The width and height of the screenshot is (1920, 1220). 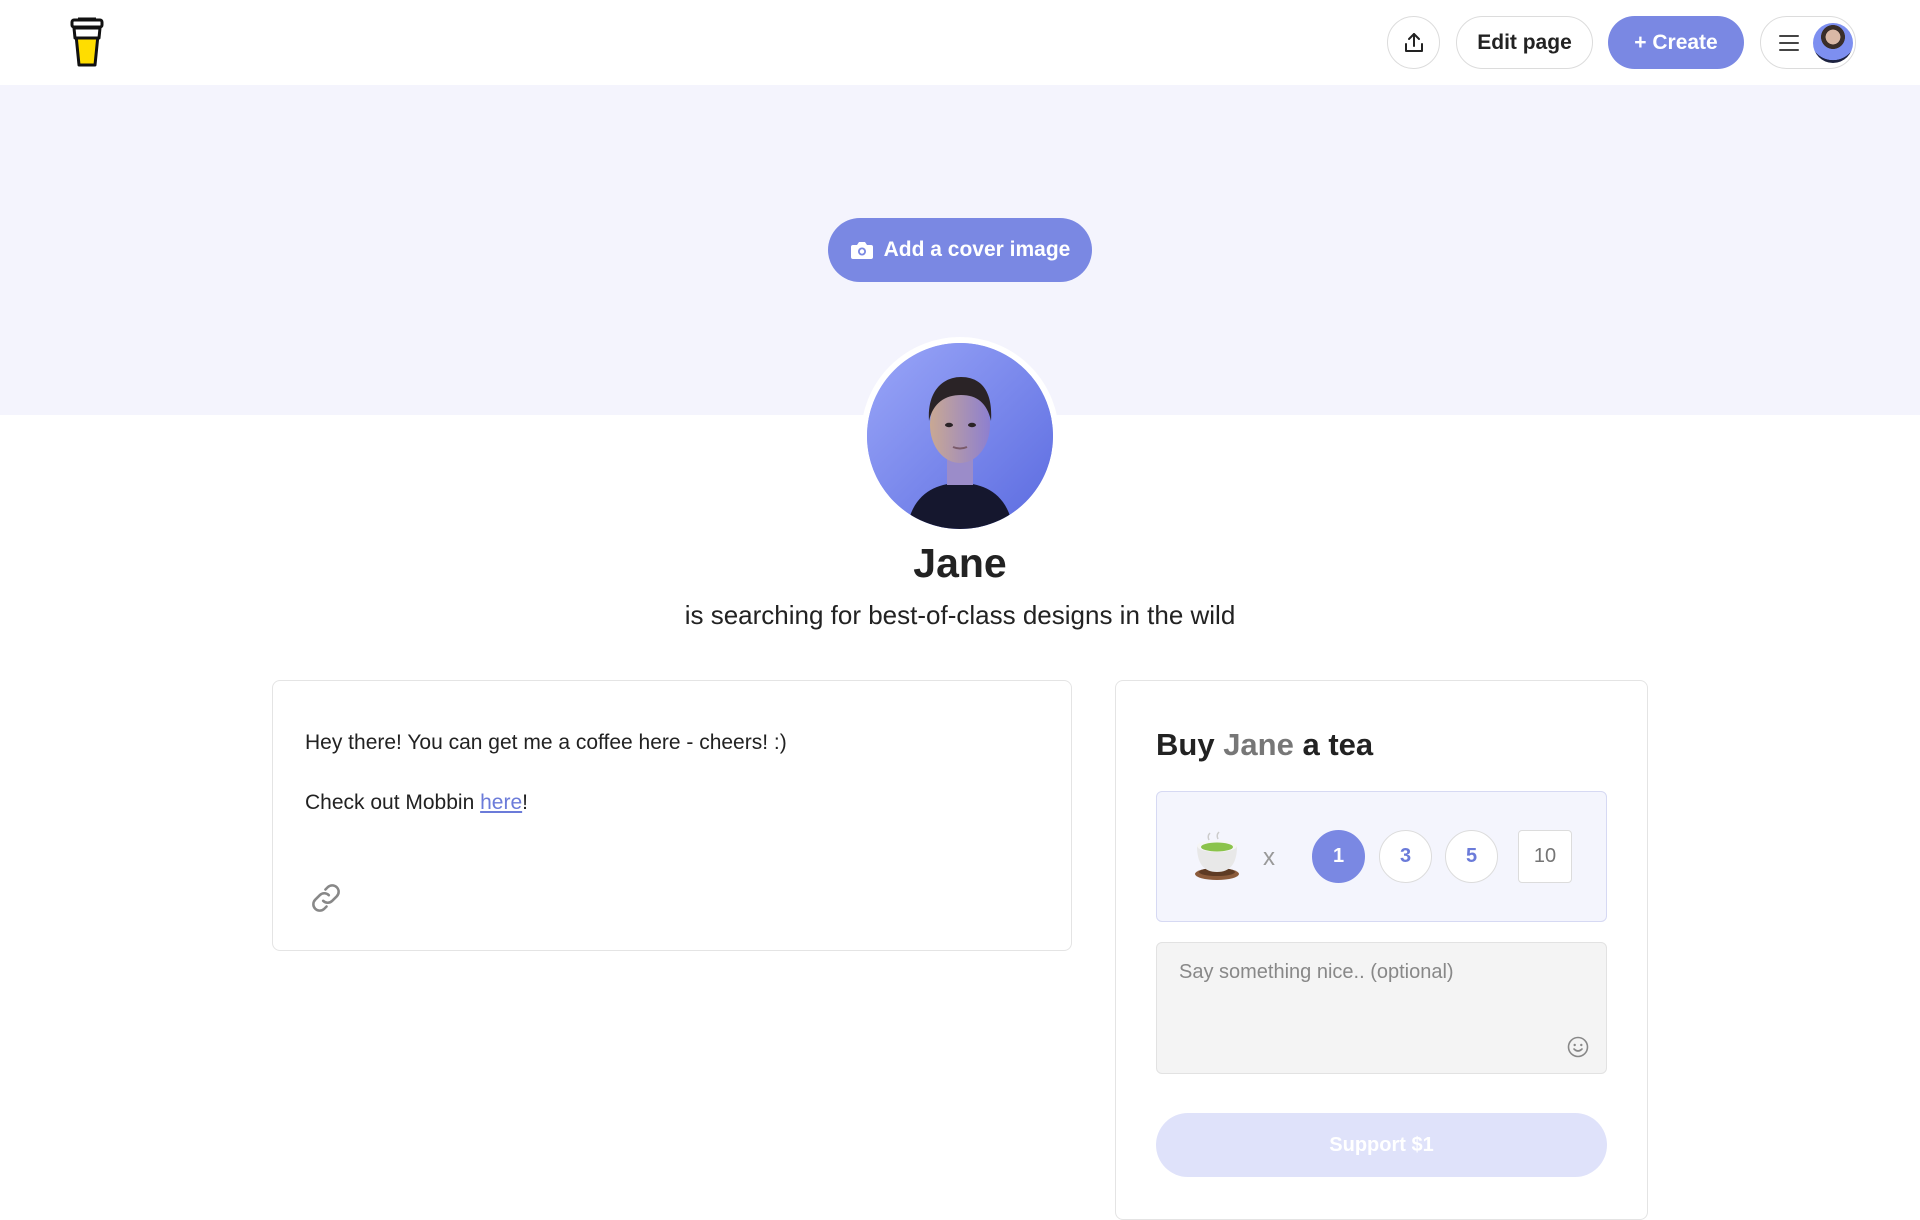 I want to click on mobbin-link: here, so click(x=501, y=802).